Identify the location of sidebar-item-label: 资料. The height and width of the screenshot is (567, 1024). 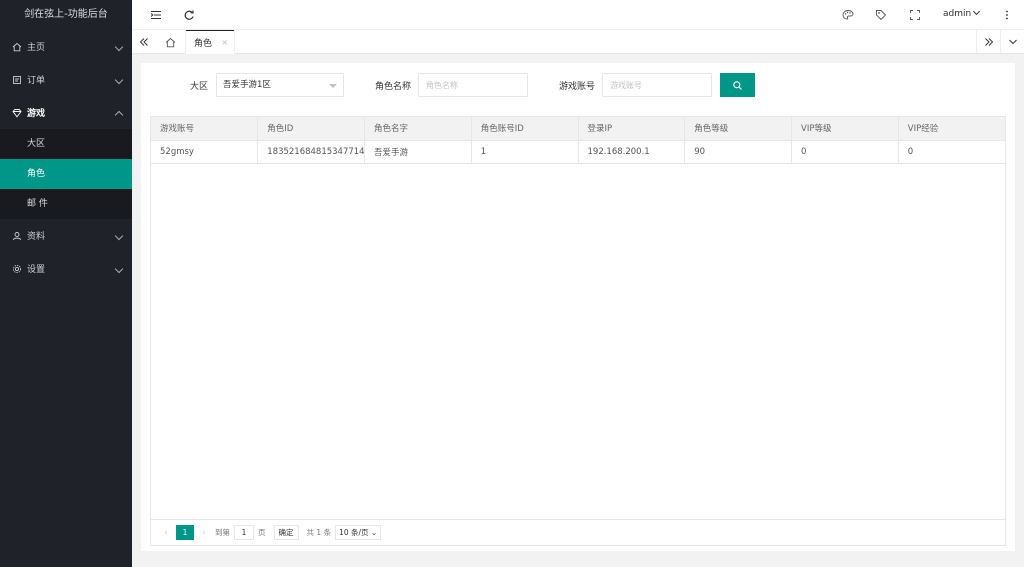
(36, 237).